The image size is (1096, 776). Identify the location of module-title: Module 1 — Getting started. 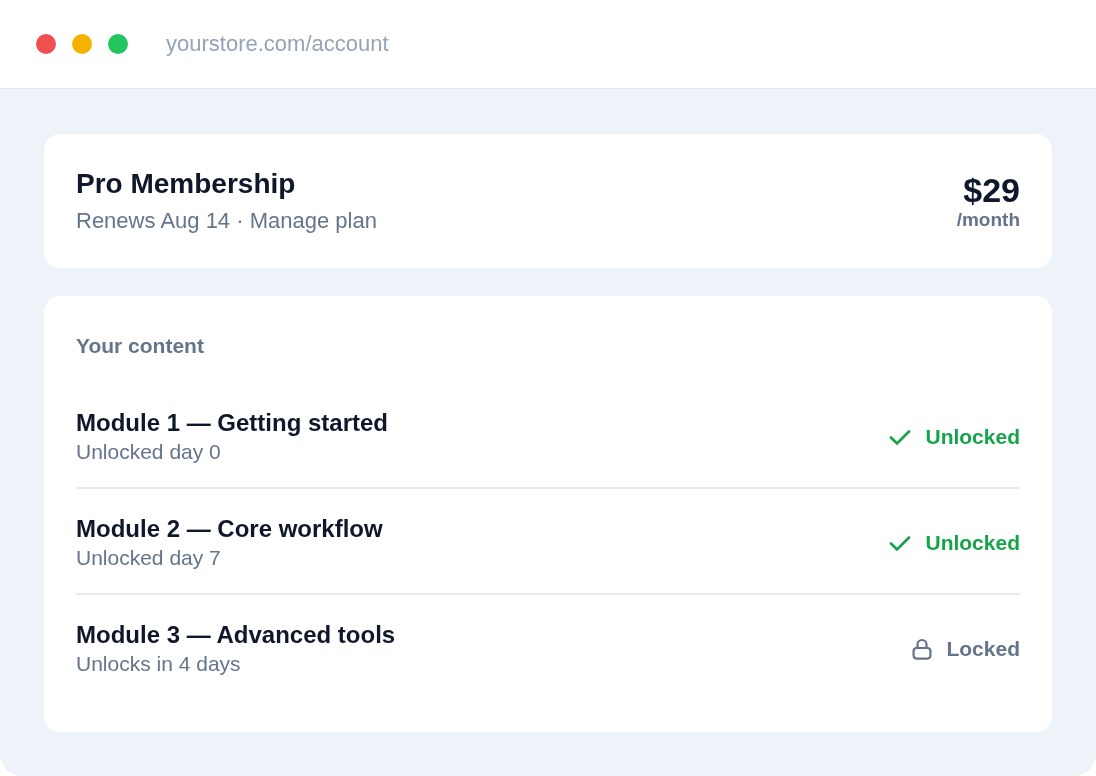
(232, 423).